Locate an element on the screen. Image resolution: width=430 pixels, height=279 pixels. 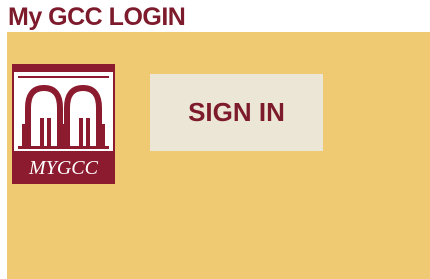
arches-logo-icon: MYGCC is located at coordinates (63, 124).